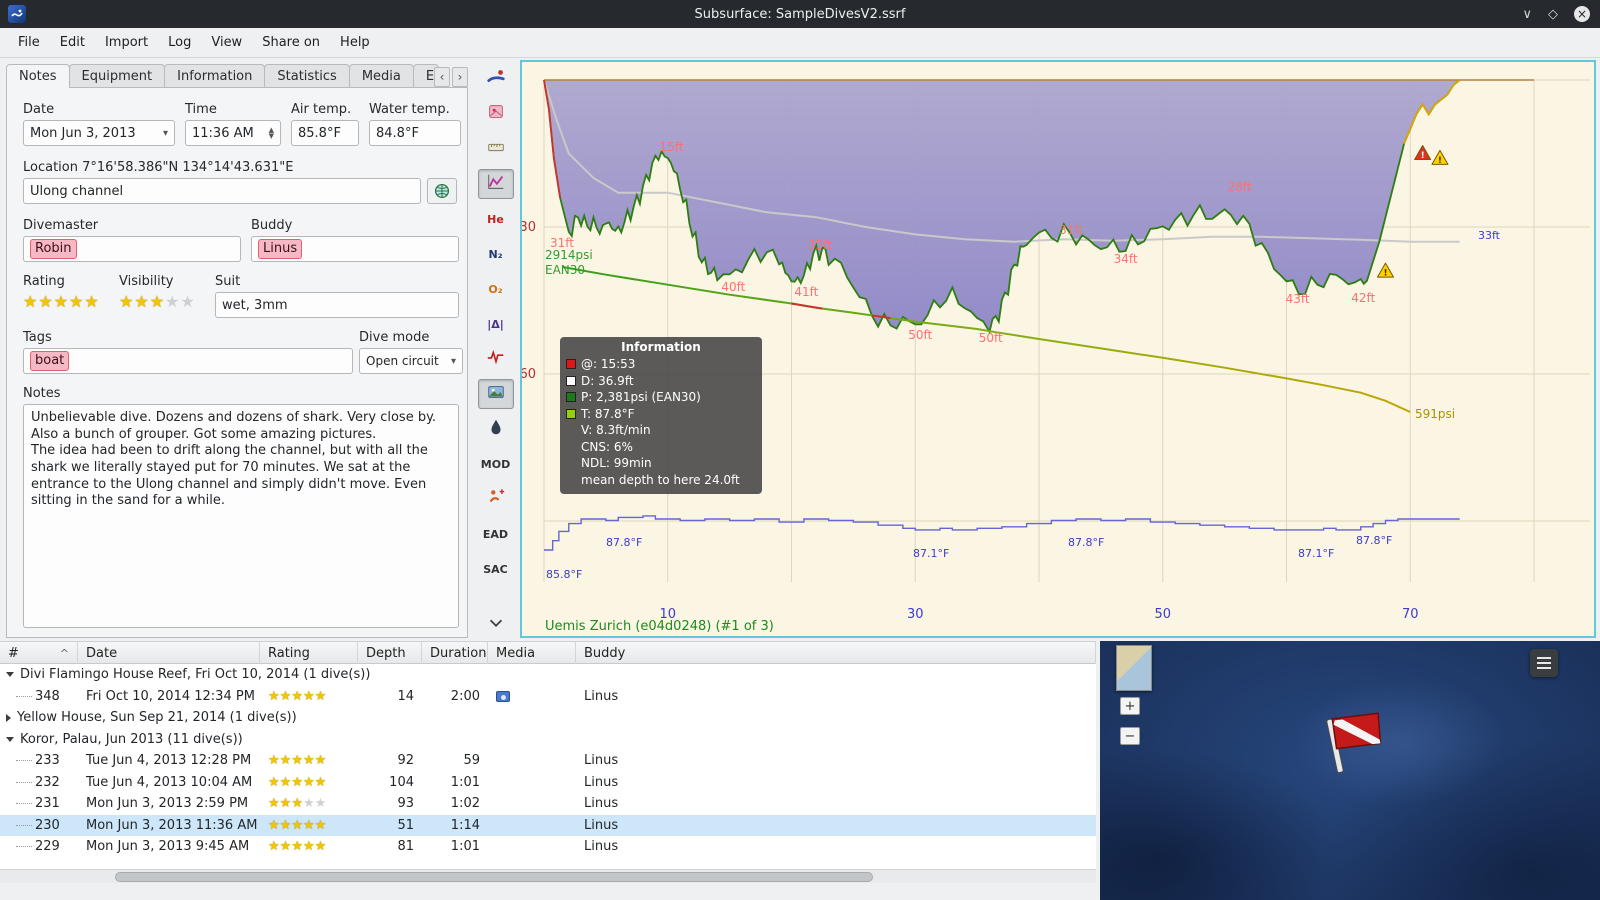  What do you see at coordinates (1134, 668) in the screenshot?
I see `map-overview-inset` at bounding box center [1134, 668].